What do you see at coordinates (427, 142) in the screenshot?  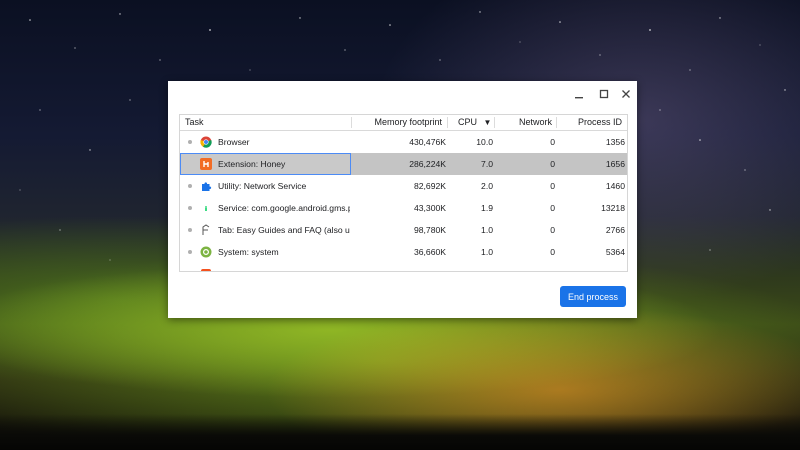 I see `memory-value: 430,476K` at bounding box center [427, 142].